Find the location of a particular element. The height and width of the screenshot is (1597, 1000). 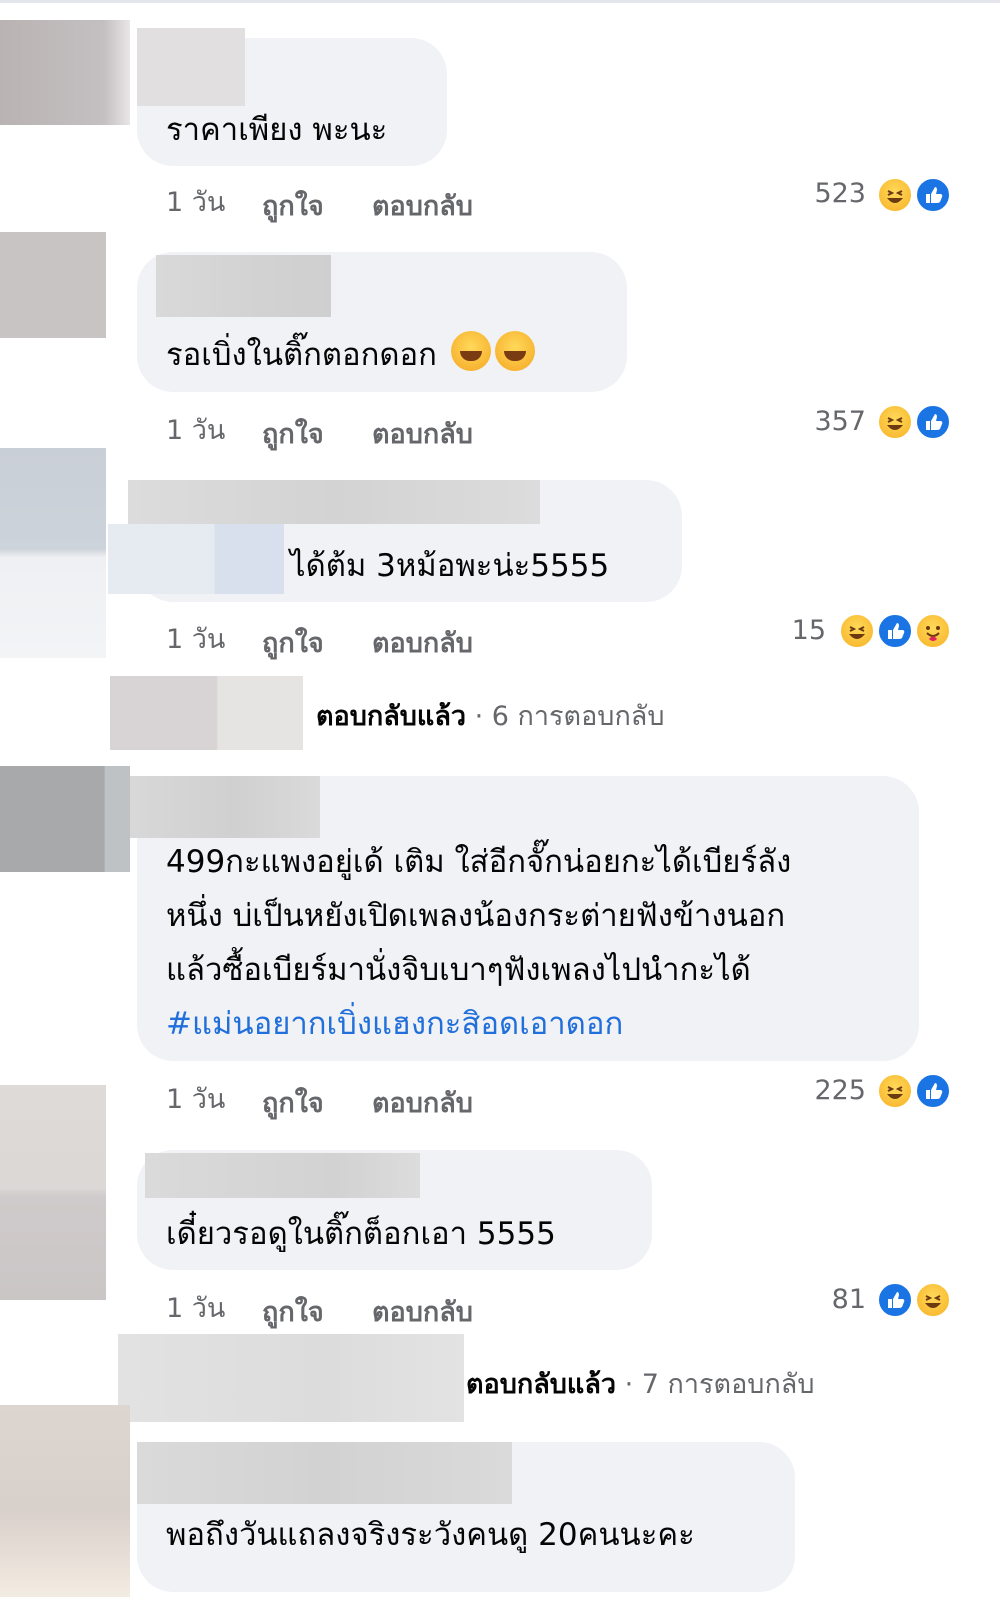

top-divider is located at coordinates (500, 1).